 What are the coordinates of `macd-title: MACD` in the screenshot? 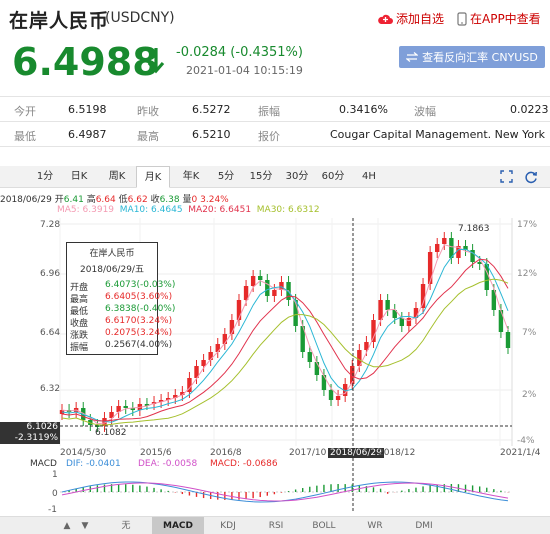 It's located at (43, 464).